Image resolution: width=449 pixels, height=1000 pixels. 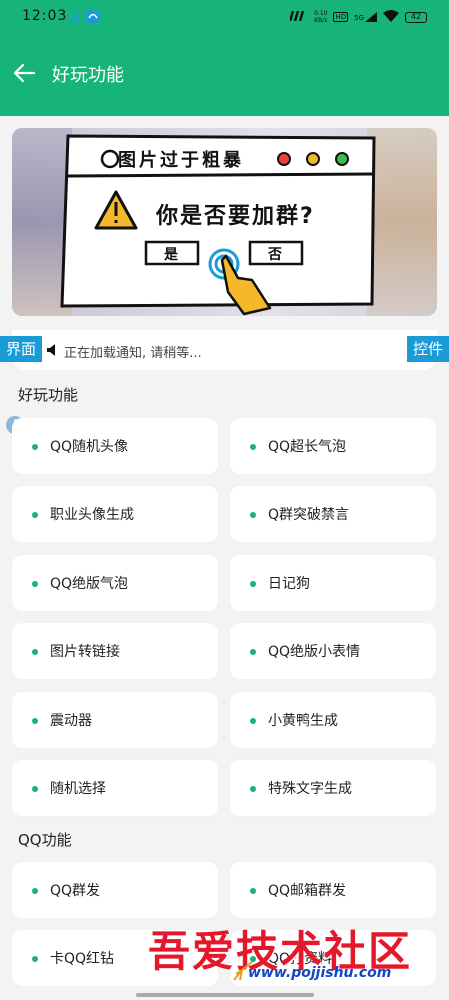 I want to click on signal-5g-label: 5G, so click(x=359, y=18).